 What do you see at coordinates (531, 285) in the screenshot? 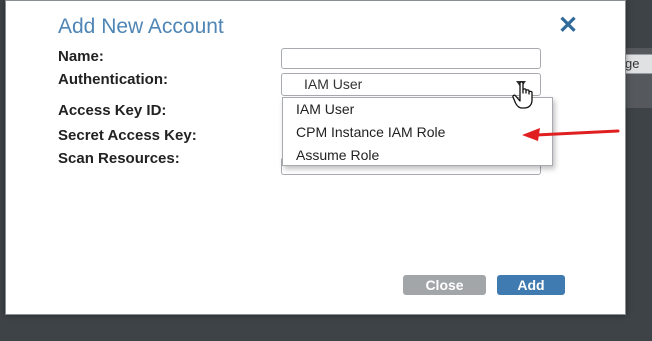
I see `add-button: Add` at bounding box center [531, 285].